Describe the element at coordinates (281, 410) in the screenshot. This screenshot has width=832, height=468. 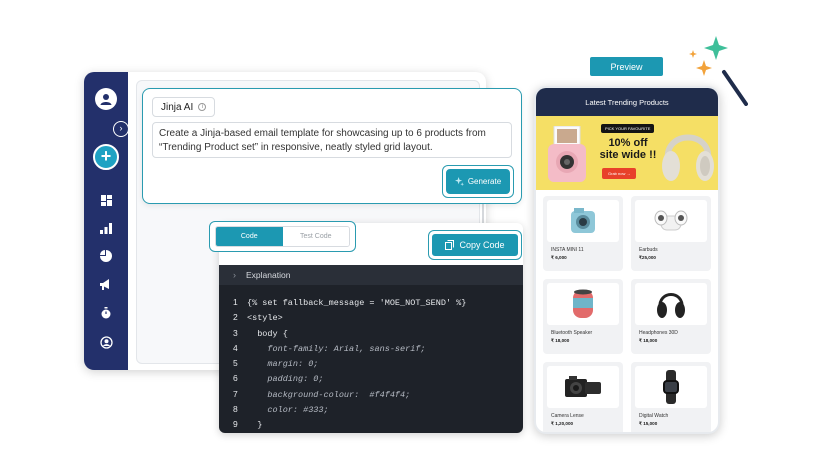
I see `code-line: 8 color: #333;` at that location.